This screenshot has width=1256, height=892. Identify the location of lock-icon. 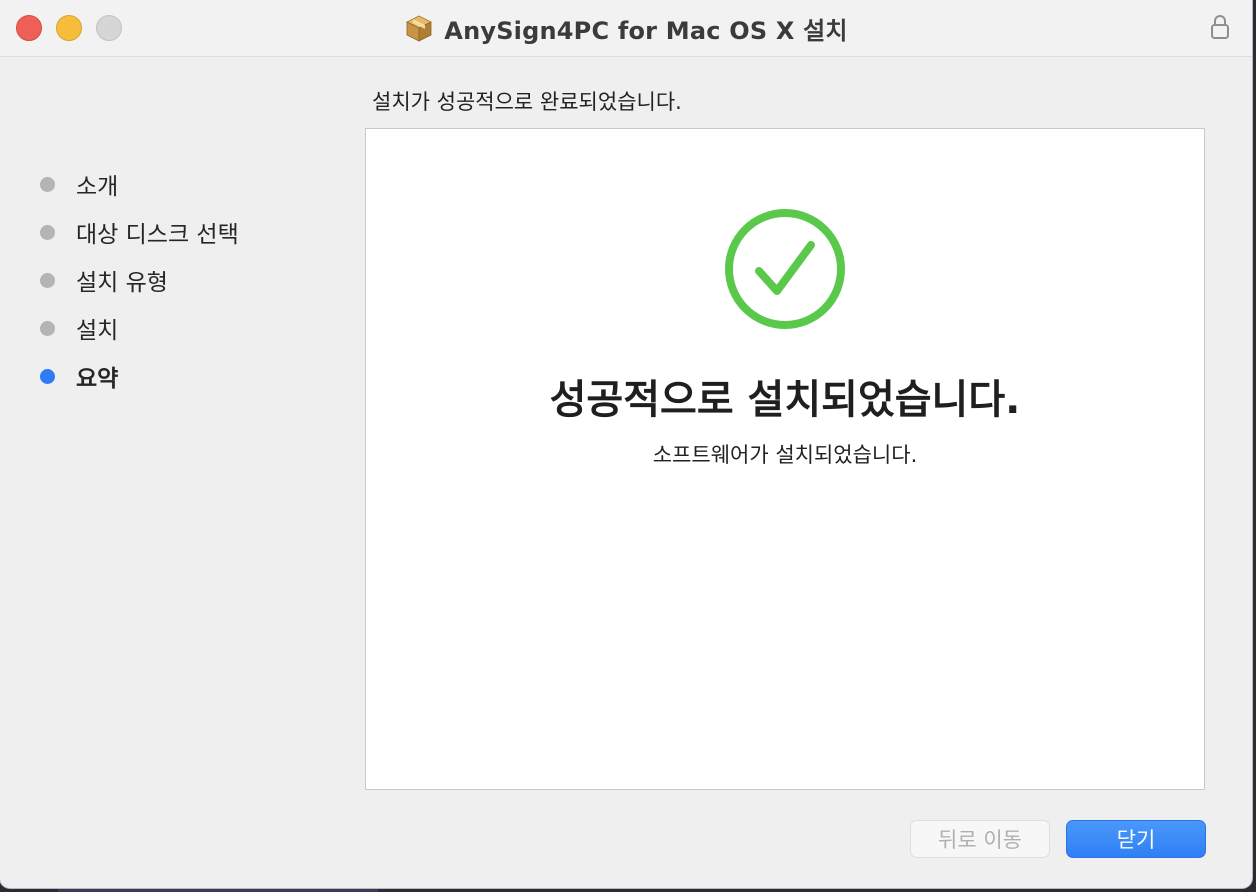
(1220, 27).